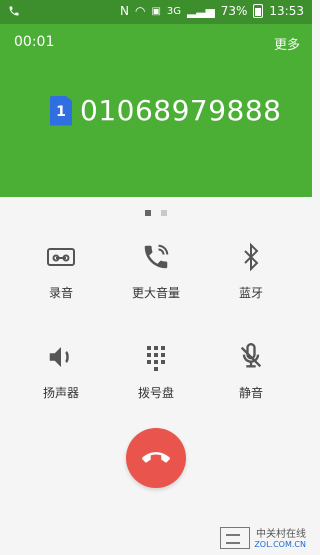 This screenshot has width=320, height=555. Describe the element at coordinates (201, 11) in the screenshot. I see `signal-icon: ▂▃▅` at that location.